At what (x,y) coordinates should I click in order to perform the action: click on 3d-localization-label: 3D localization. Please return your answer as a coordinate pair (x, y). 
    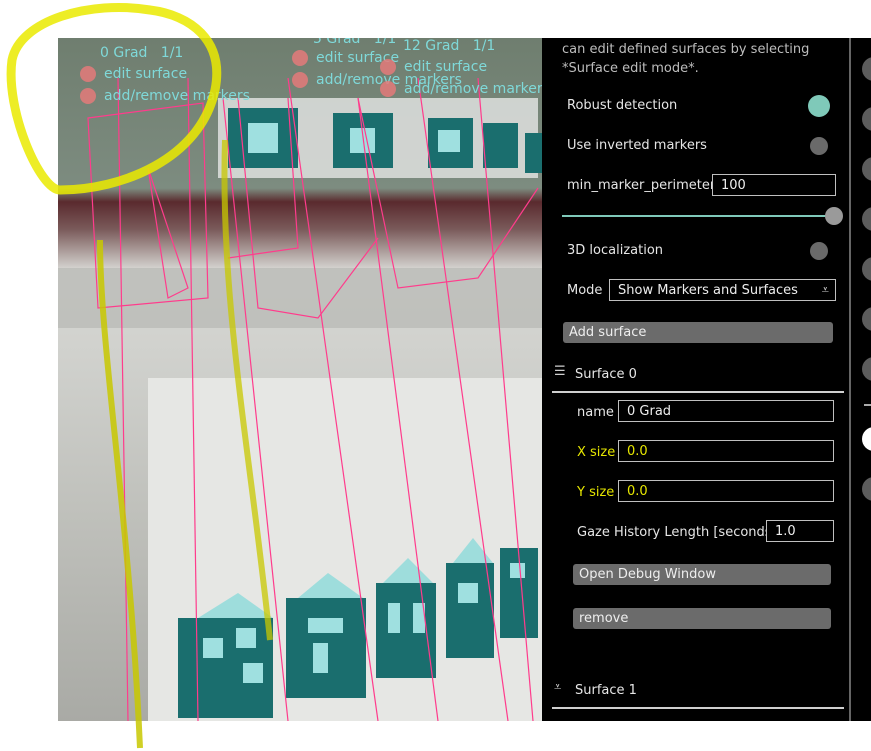
    Looking at the image, I should click on (615, 250).